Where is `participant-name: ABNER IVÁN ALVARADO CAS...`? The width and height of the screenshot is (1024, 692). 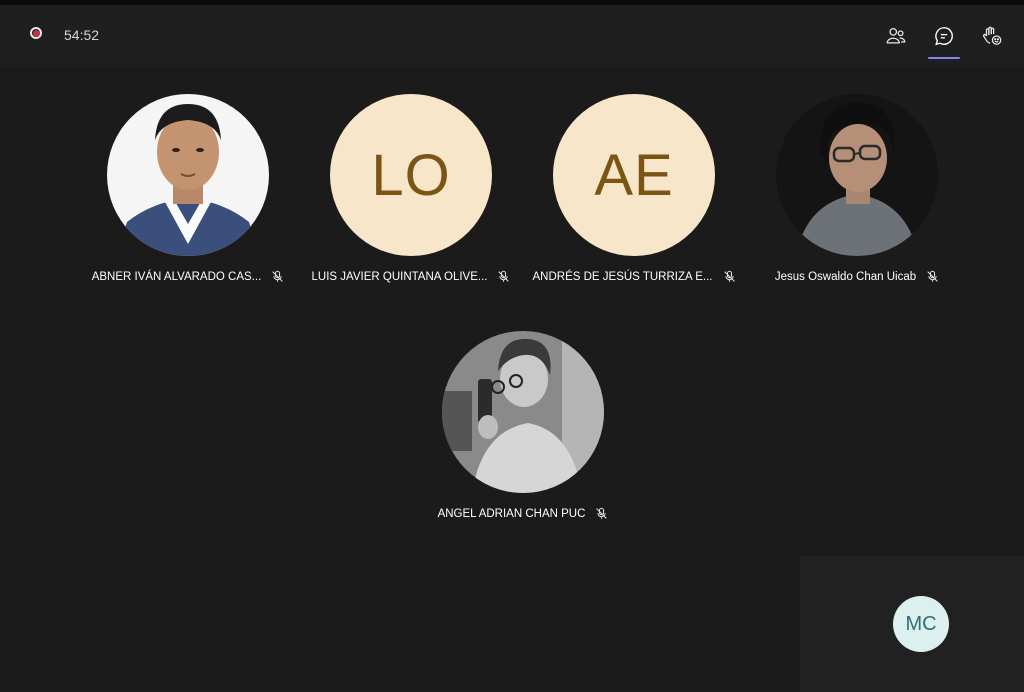 participant-name: ABNER IVÁN ALVARADO CAS... is located at coordinates (176, 276).